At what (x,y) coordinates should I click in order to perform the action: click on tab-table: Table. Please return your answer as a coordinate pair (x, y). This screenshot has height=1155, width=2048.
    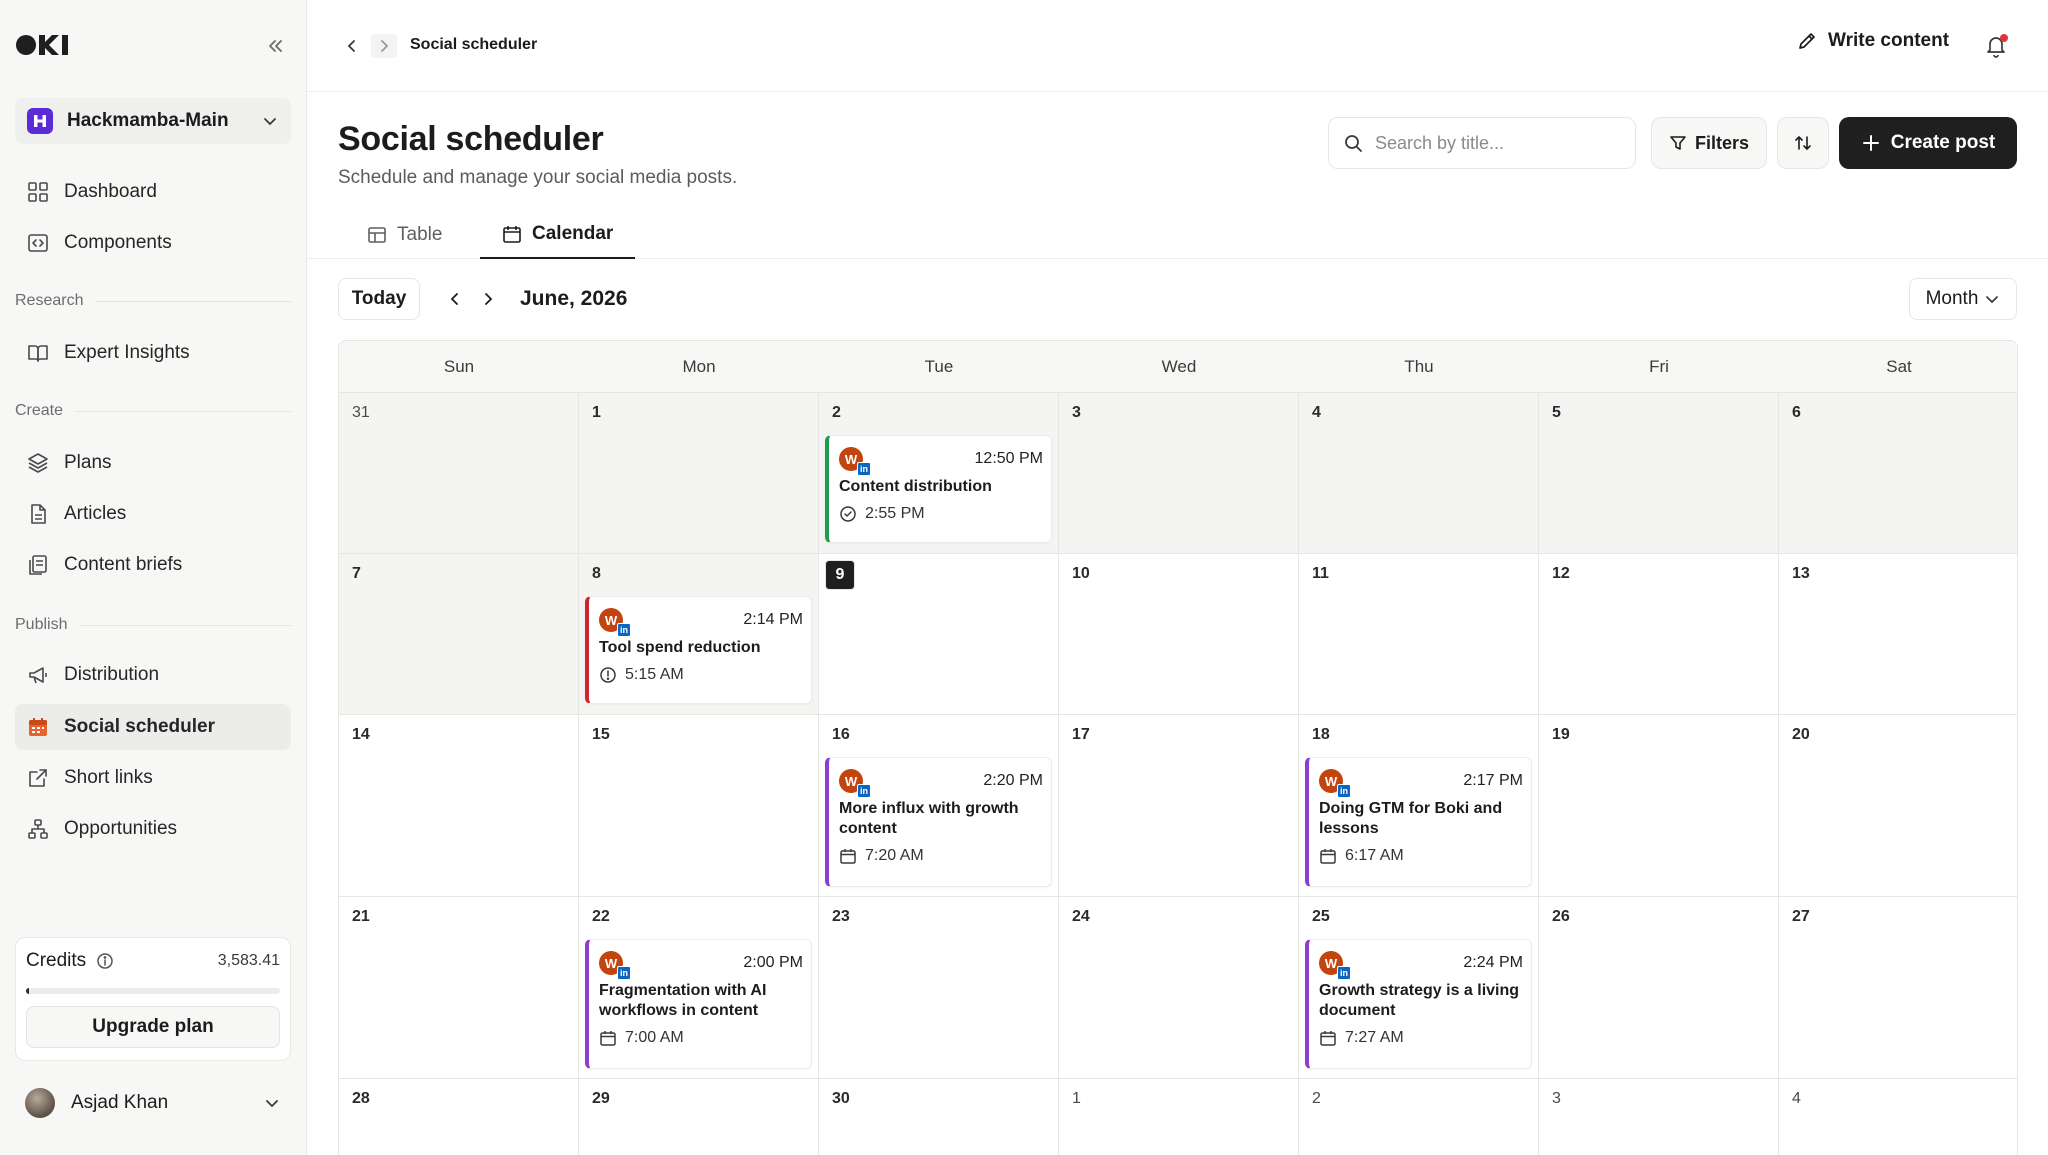
    Looking at the image, I should click on (404, 234).